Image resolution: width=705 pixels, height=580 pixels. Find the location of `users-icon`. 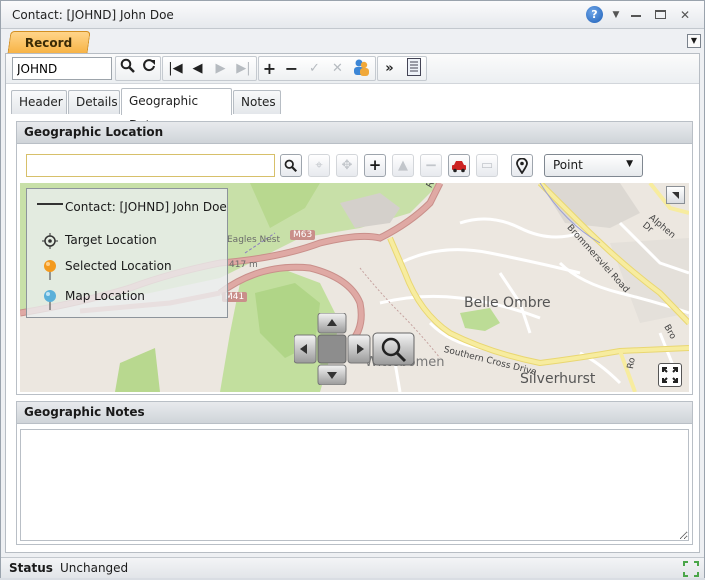

users-icon is located at coordinates (360, 68).